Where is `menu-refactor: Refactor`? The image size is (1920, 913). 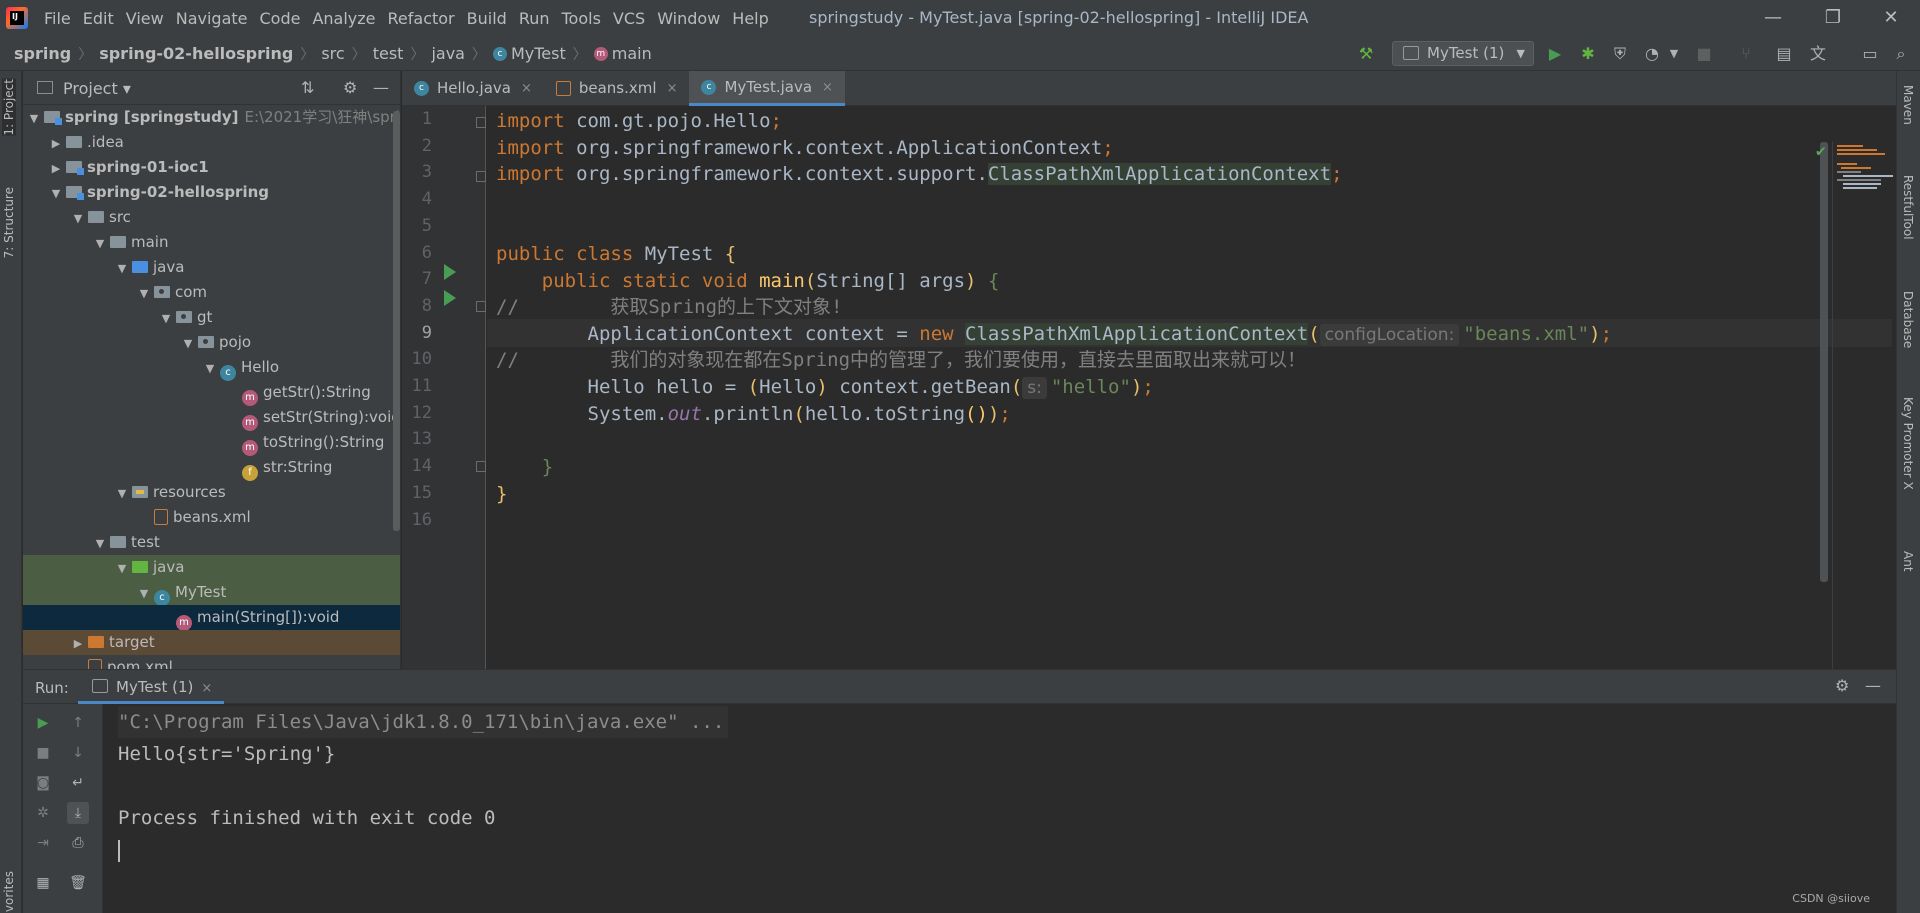
menu-refactor: Refactor is located at coordinates (421, 18).